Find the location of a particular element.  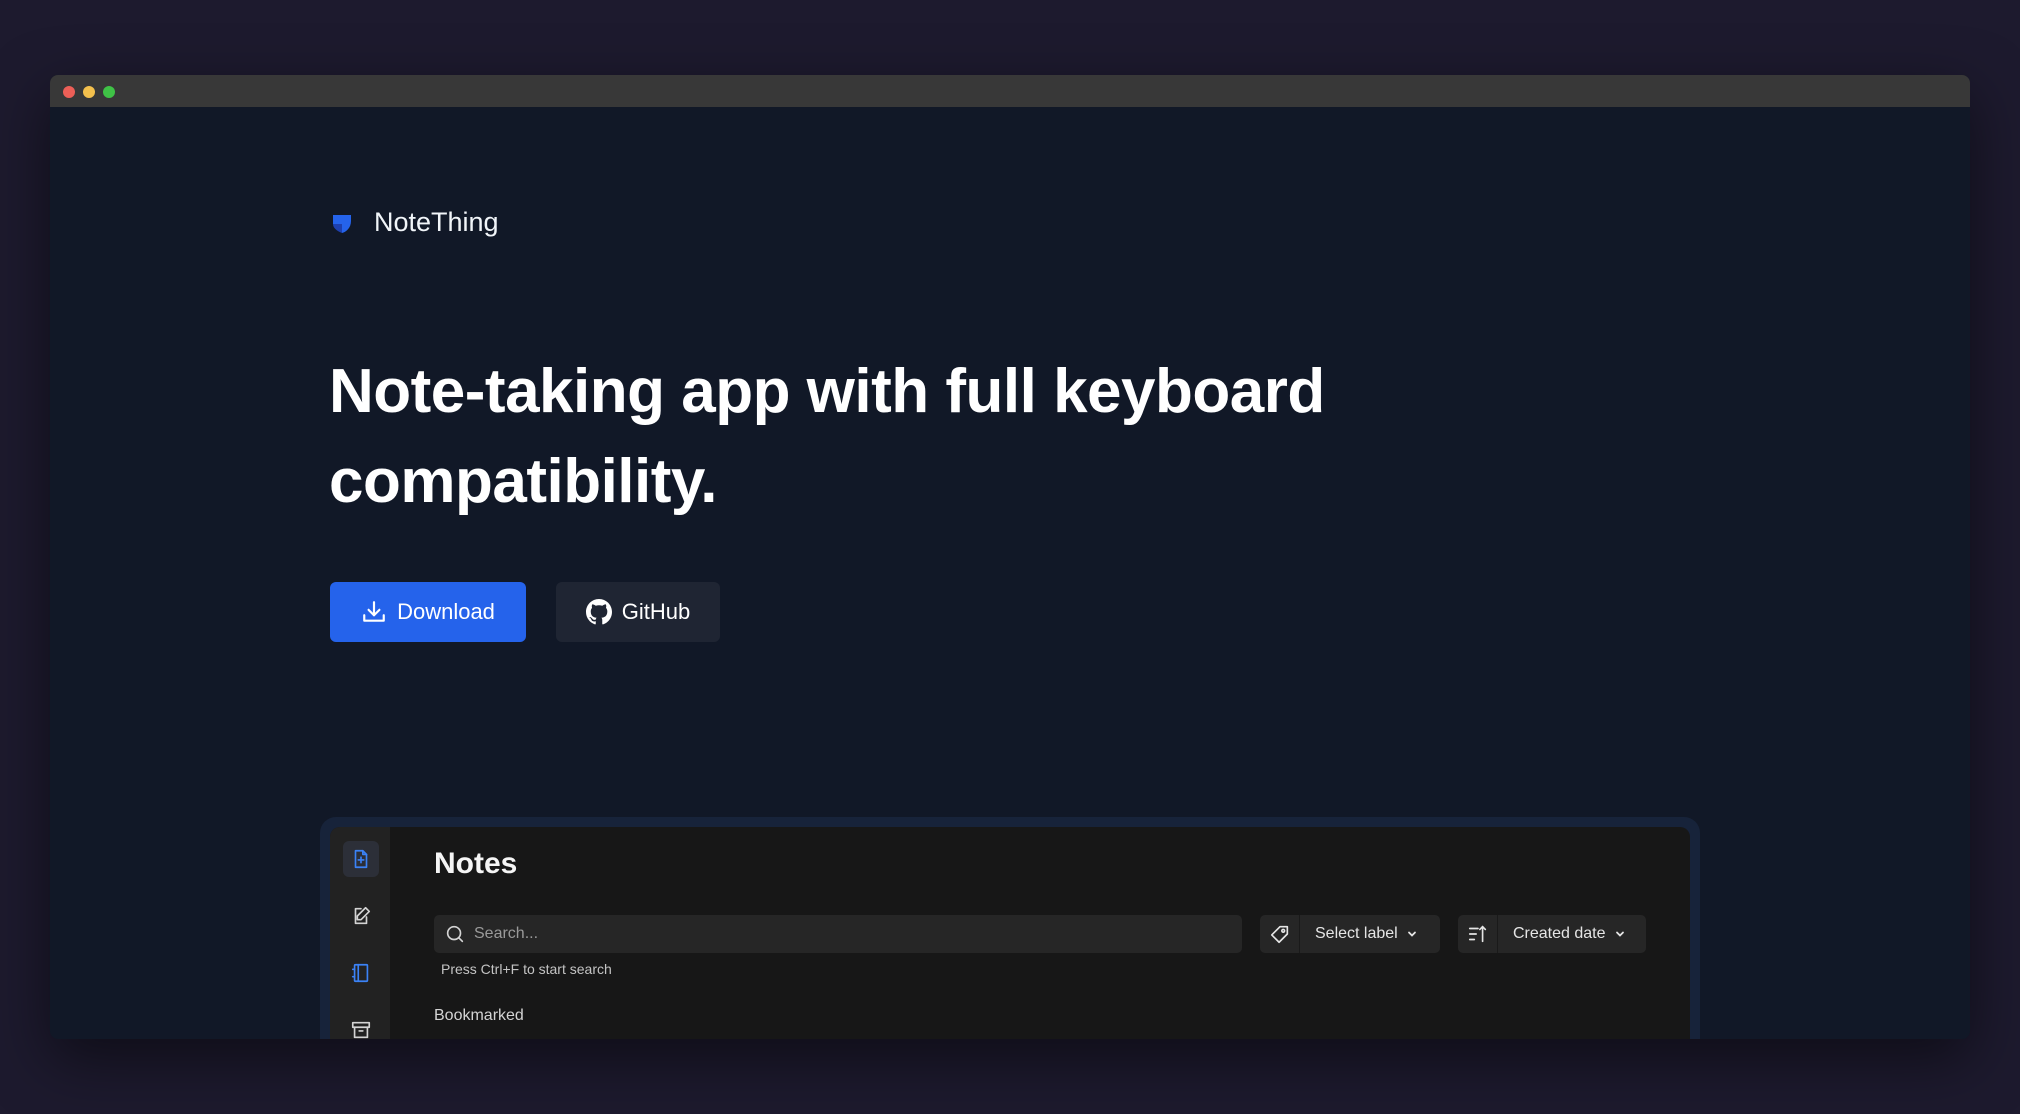

brand-name: NoteThing is located at coordinates (436, 222).